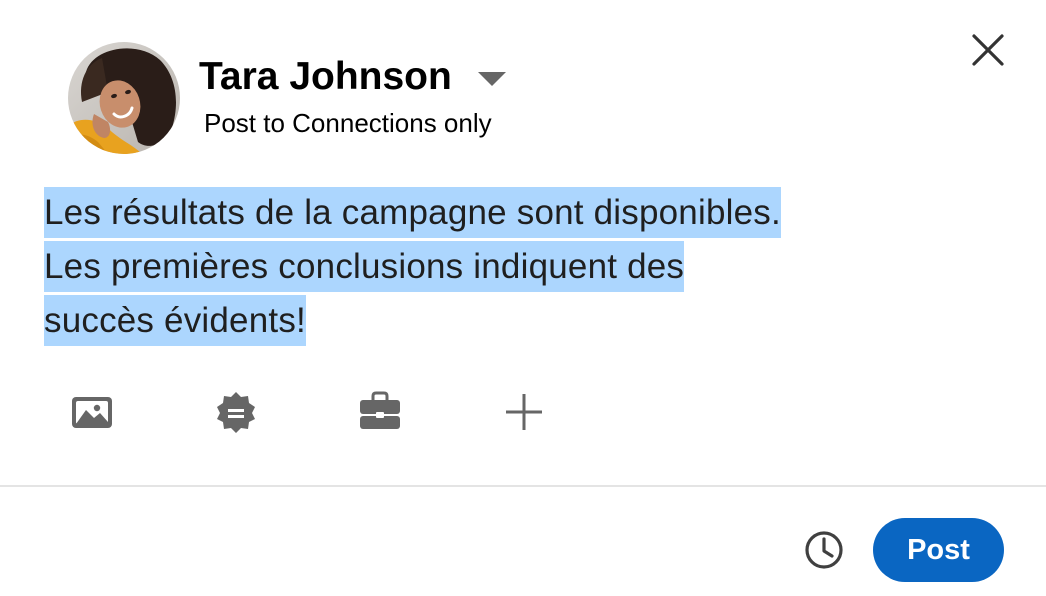 The height and width of the screenshot is (596, 1046). I want to click on celebrate-button, so click(236, 412).